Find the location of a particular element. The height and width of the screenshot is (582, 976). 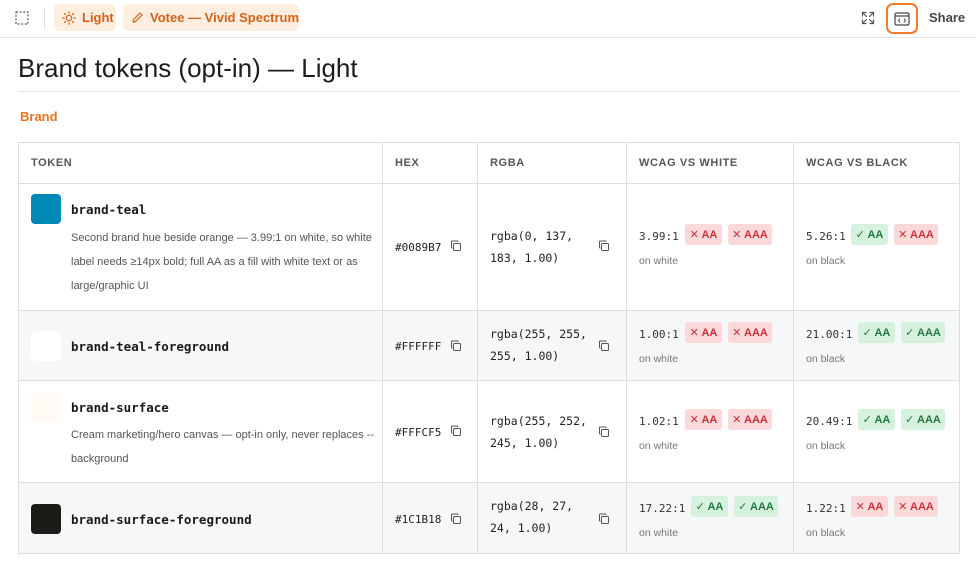

hex-value: #FFFFFF is located at coordinates (418, 346).